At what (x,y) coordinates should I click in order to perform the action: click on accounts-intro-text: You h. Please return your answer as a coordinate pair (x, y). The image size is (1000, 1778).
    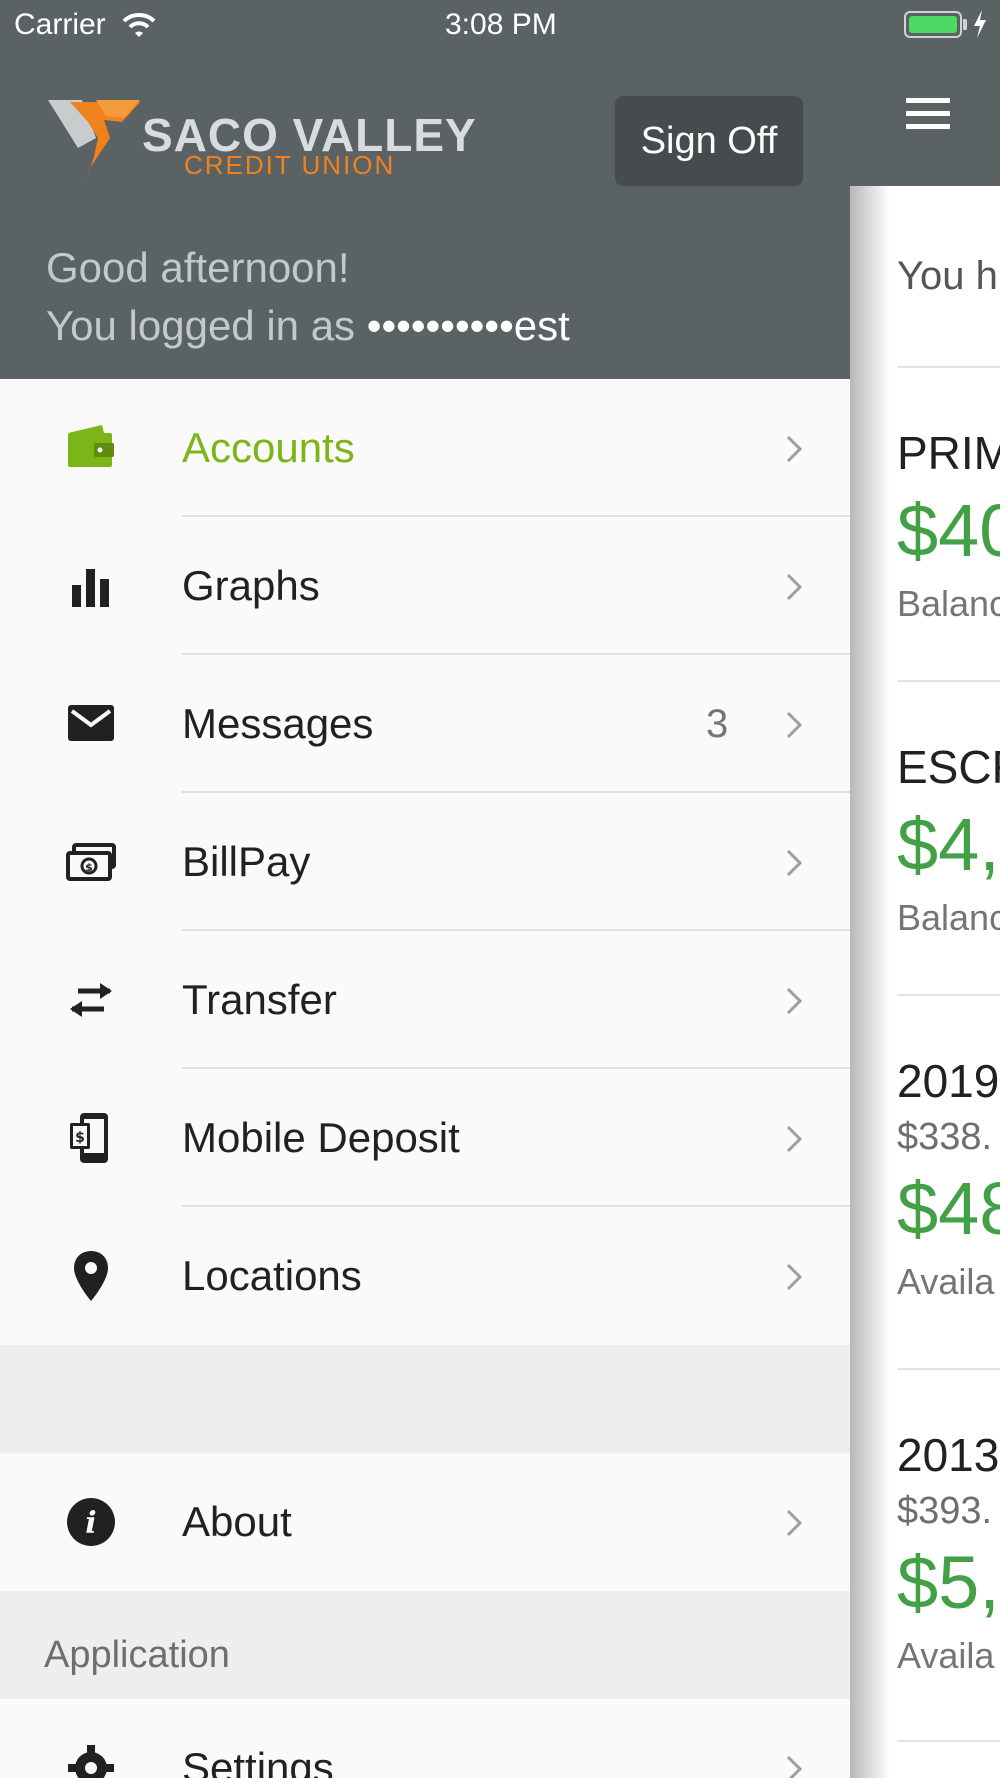
    Looking at the image, I should click on (947, 276).